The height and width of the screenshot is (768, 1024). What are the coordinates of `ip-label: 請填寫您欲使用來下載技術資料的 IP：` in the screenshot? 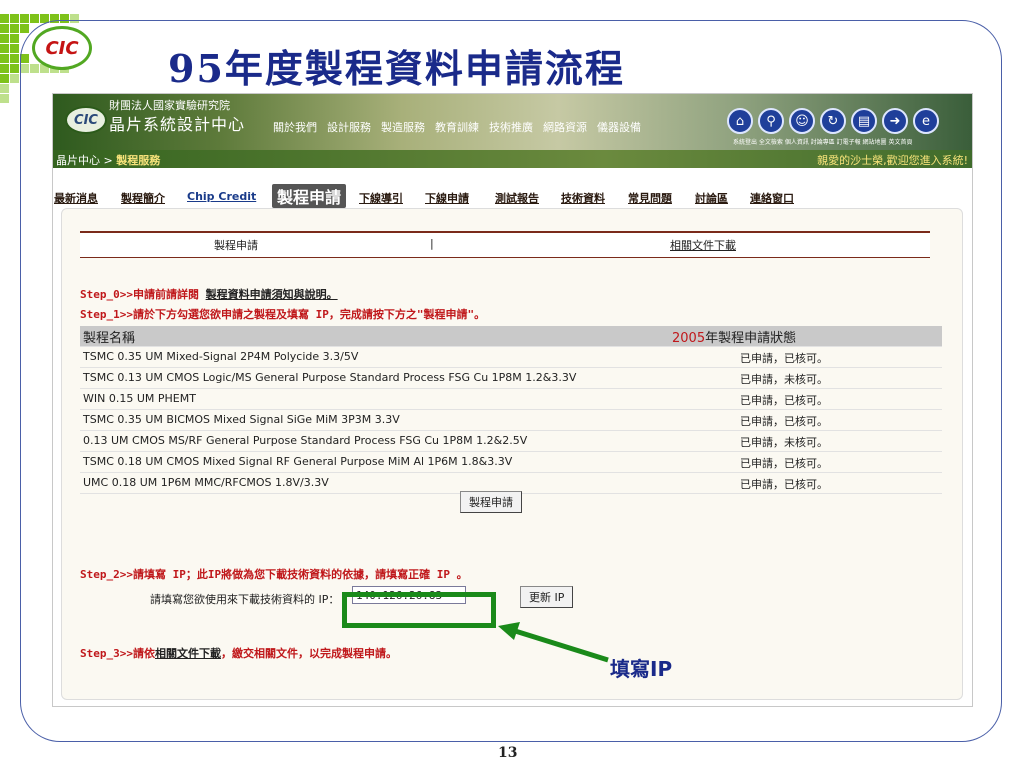 It's located at (245, 599).